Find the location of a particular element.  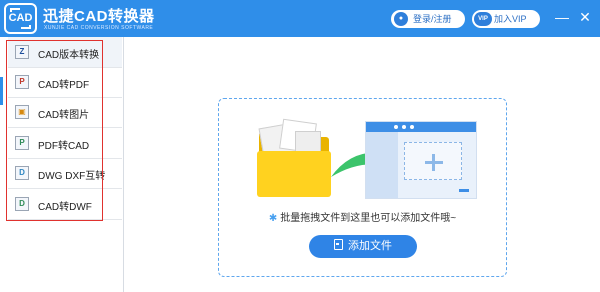

login-label: 登录/注册 is located at coordinates (432, 19).